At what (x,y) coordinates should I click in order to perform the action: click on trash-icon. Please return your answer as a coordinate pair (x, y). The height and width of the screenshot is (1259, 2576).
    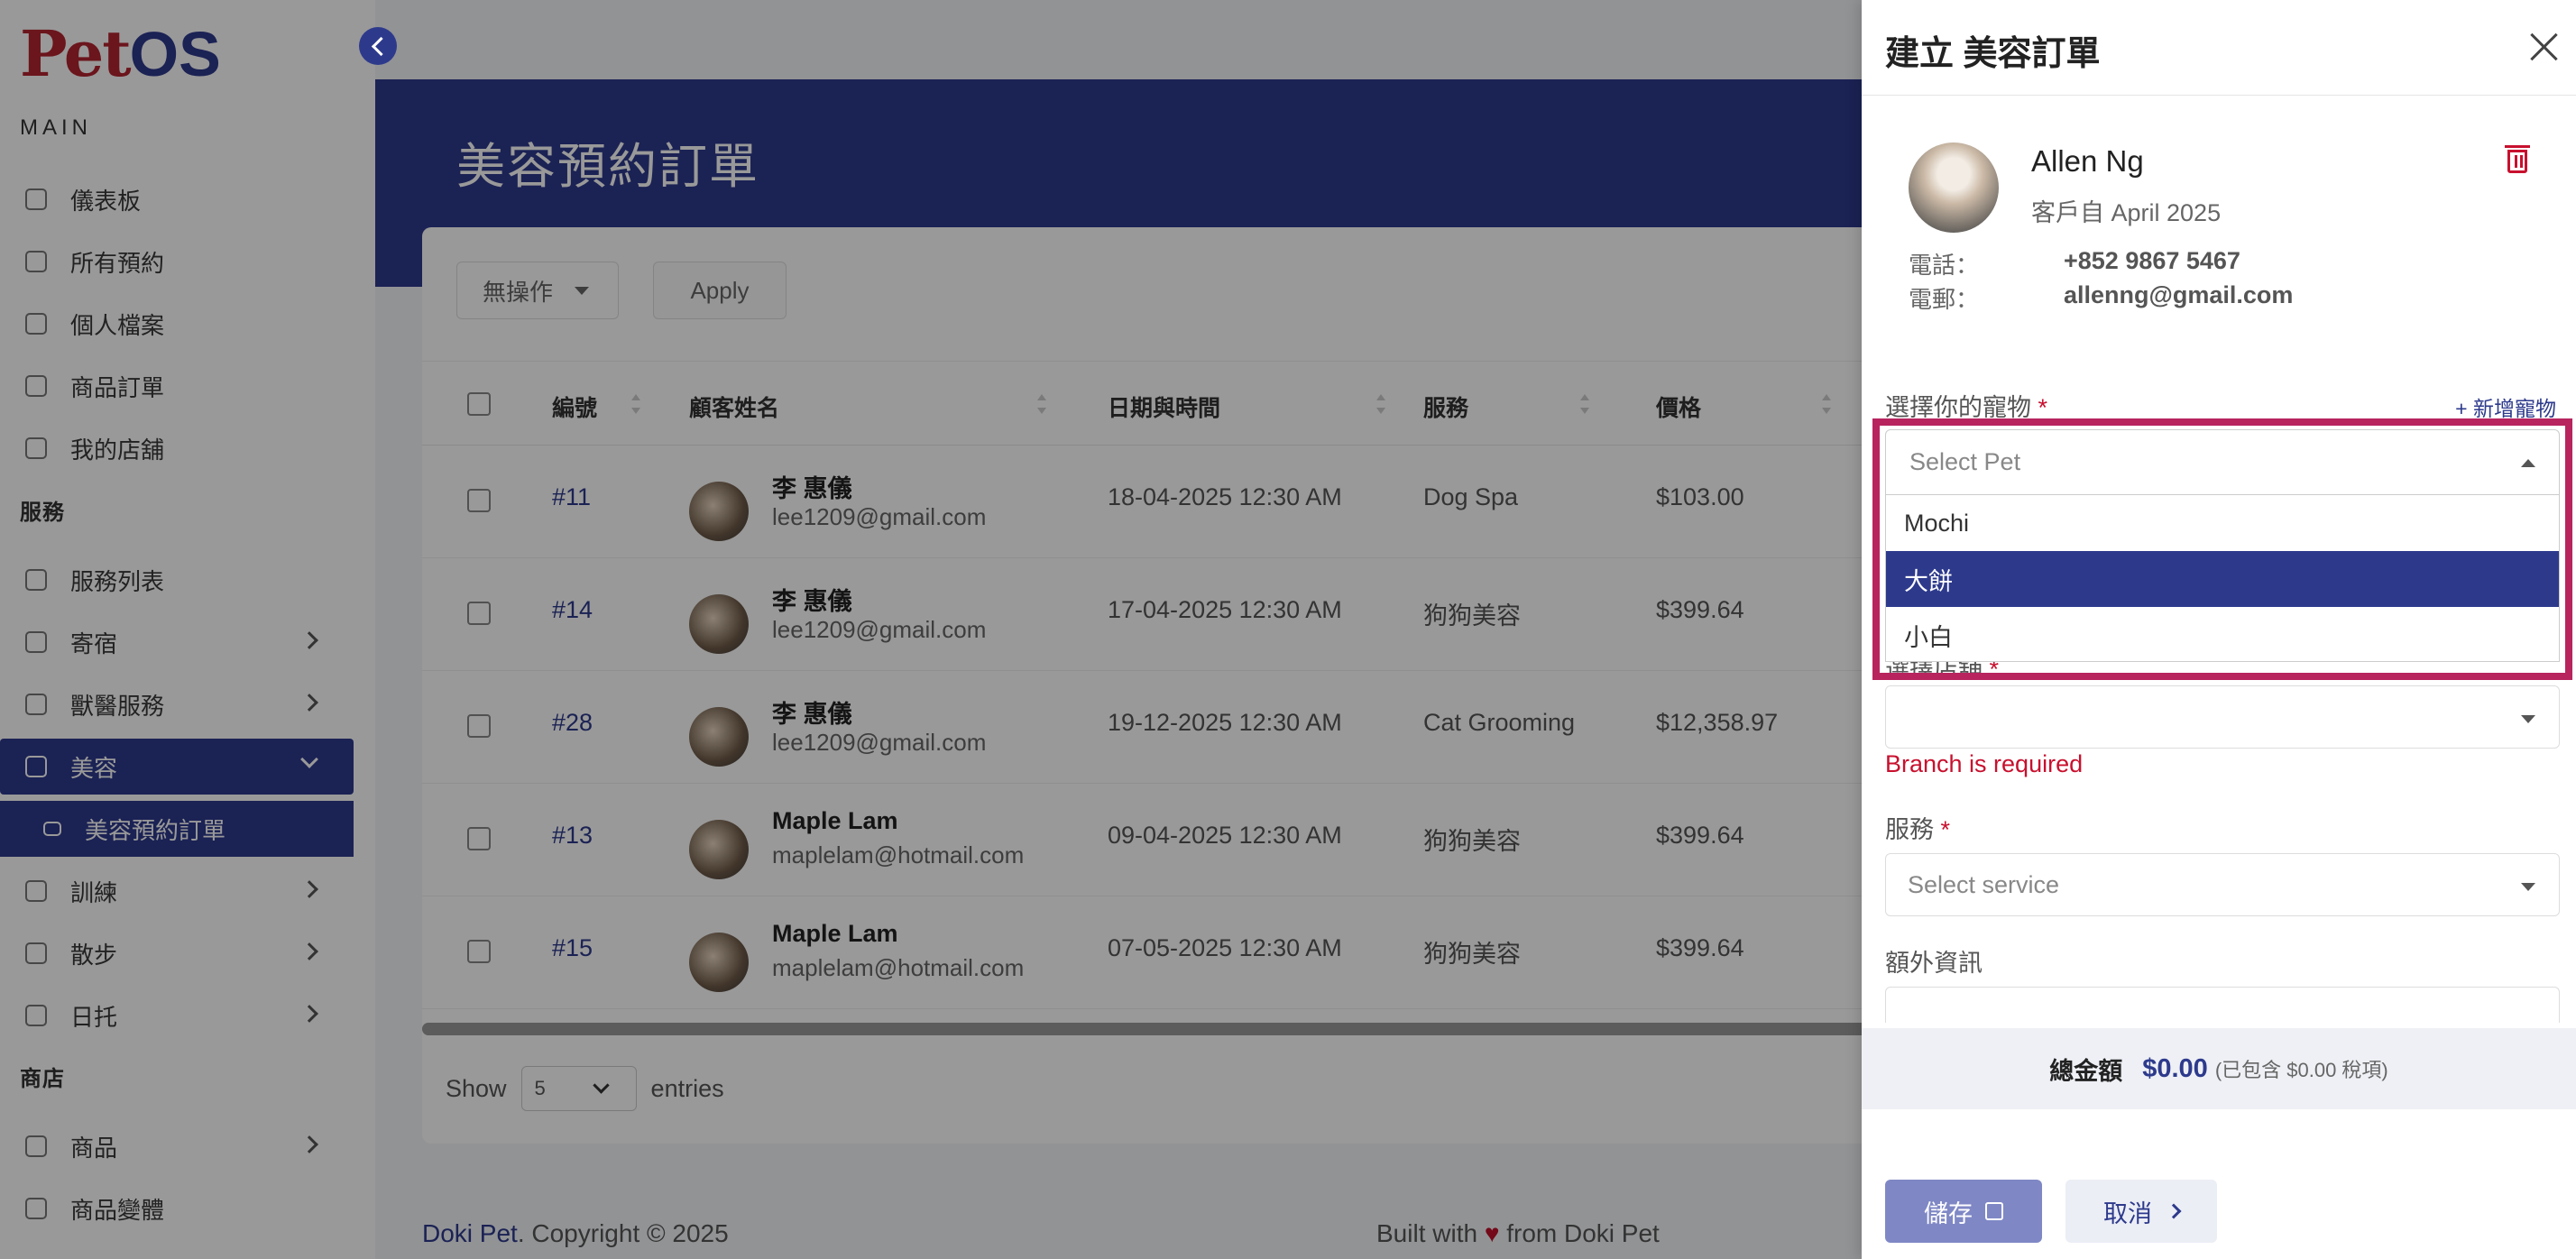
    Looking at the image, I should click on (2517, 159).